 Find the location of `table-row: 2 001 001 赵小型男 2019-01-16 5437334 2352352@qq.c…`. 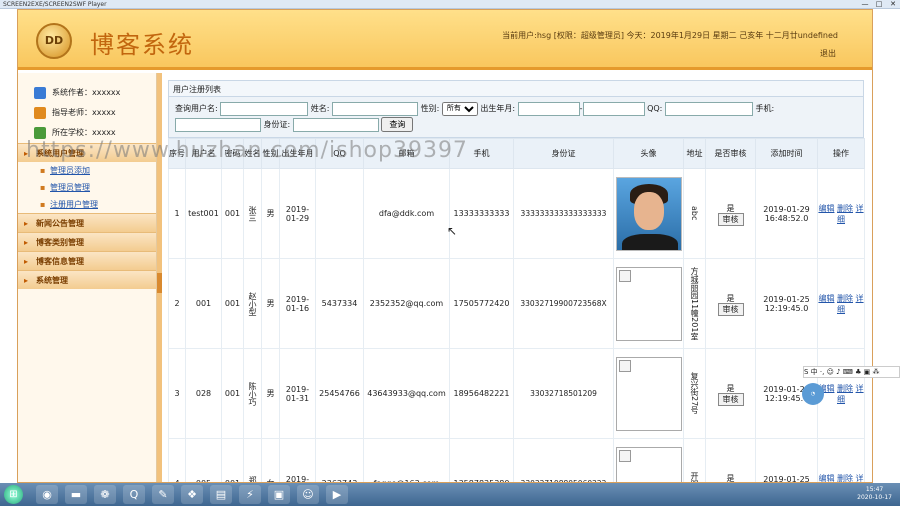

table-row: 2 001 001 赵小型男 2019-01-16 5437334 2352352@qq.c… is located at coordinates (516, 303).